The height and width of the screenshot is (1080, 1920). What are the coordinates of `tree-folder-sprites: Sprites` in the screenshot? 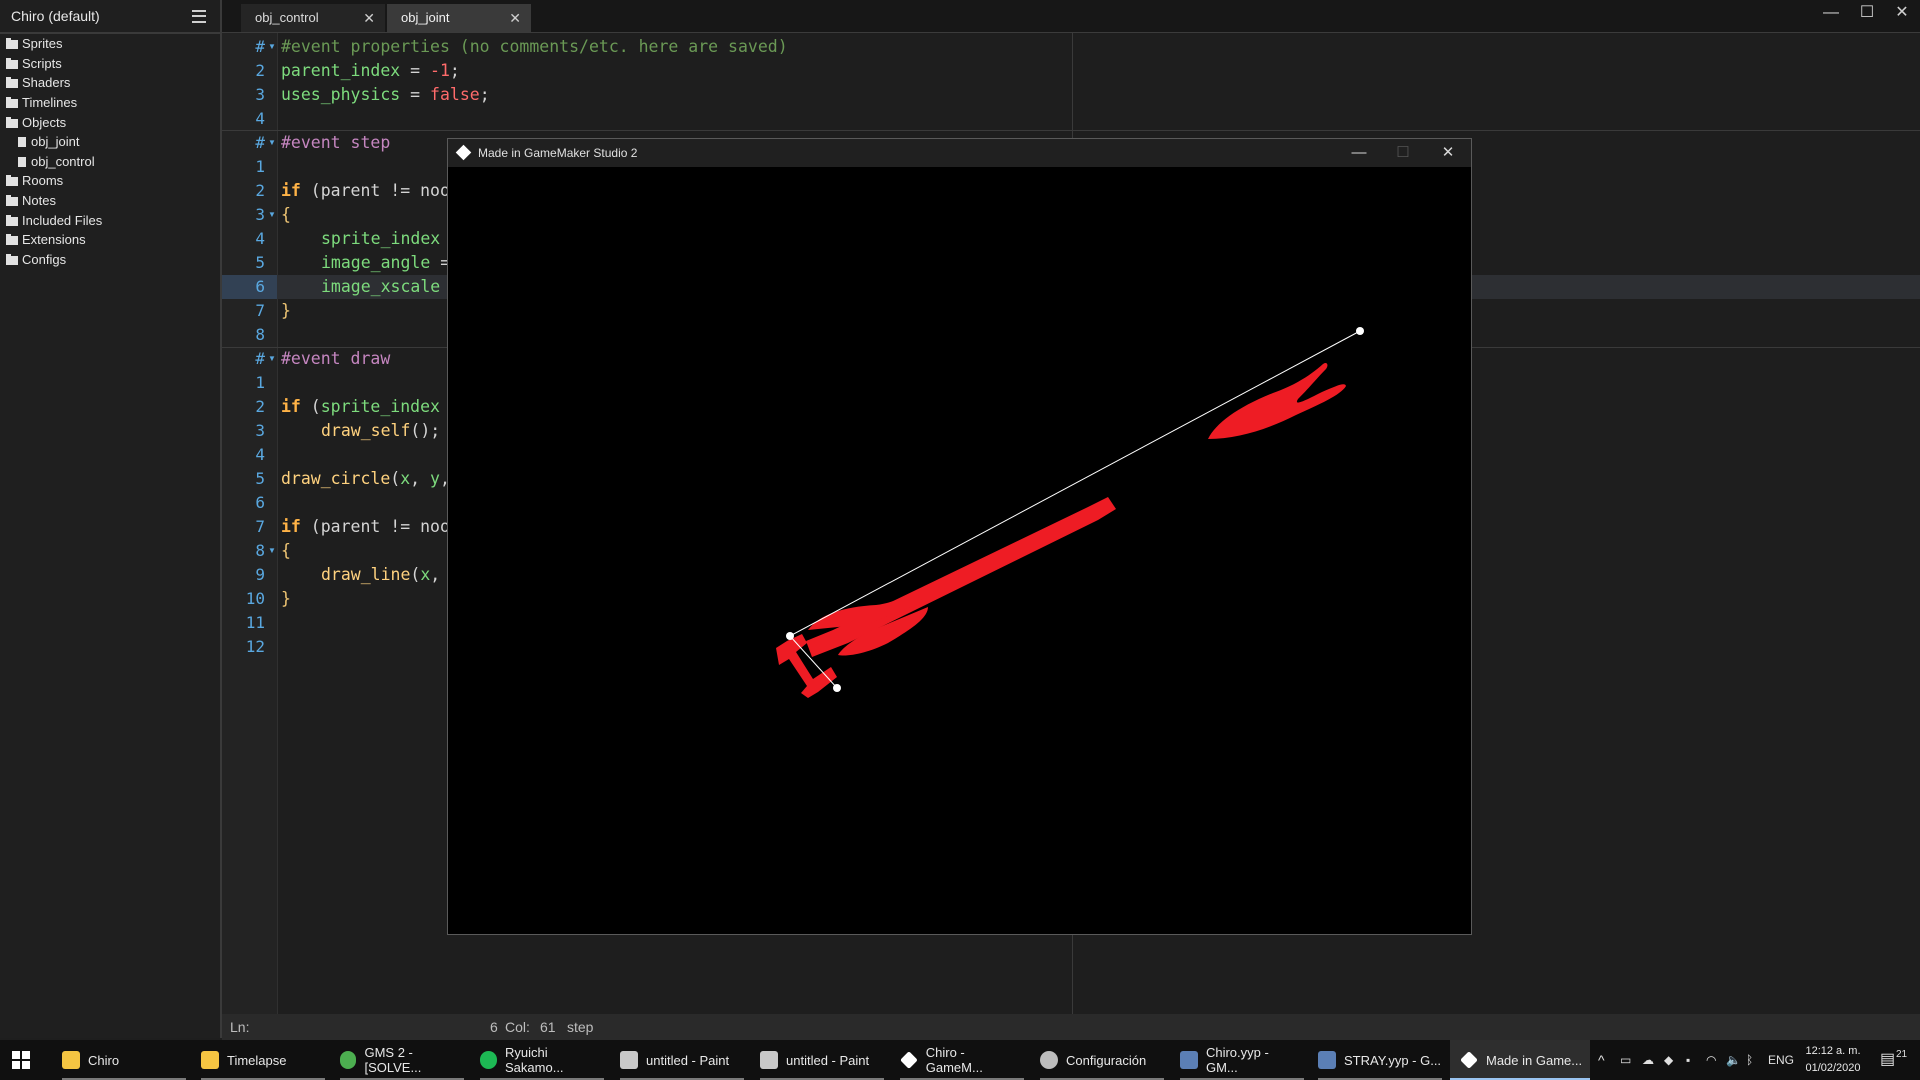 It's located at (34, 43).